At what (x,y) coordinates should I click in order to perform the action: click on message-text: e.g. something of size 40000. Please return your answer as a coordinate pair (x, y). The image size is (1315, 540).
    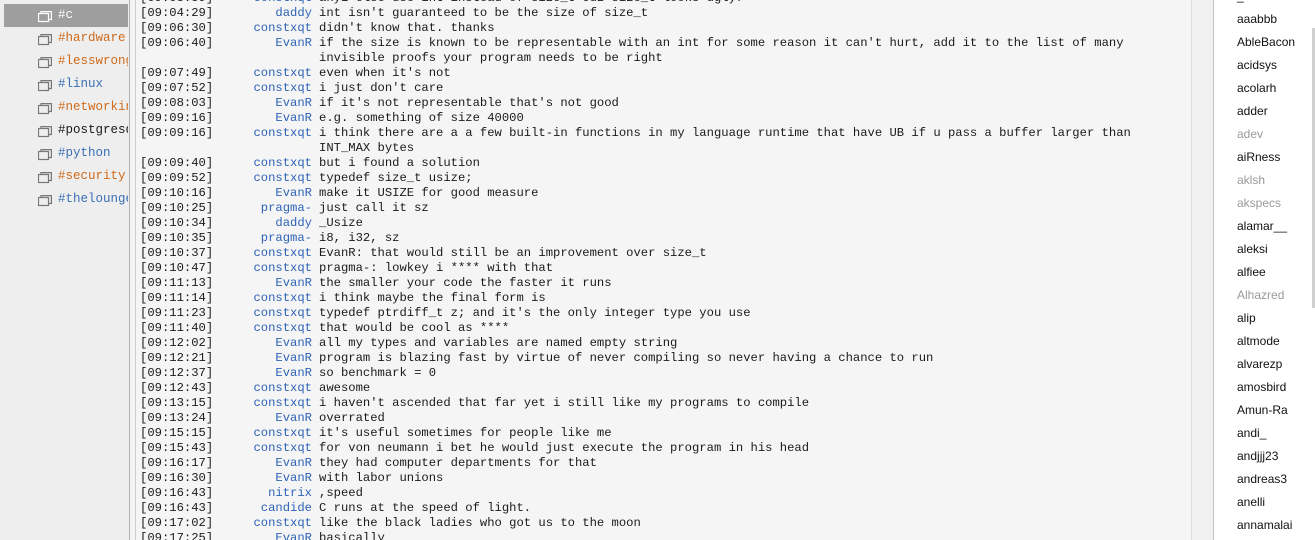
    Looking at the image, I should click on (421, 118).